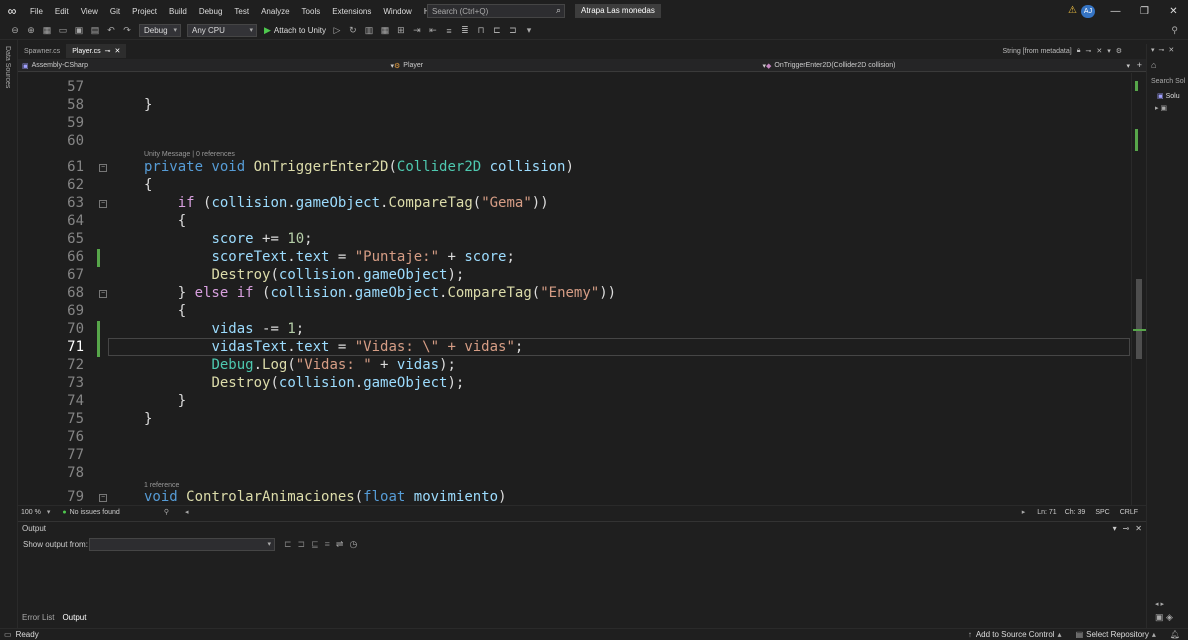 This screenshot has height=640, width=1188. What do you see at coordinates (160, 30) in the screenshot?
I see `configuration-select: Debug ▾` at bounding box center [160, 30].